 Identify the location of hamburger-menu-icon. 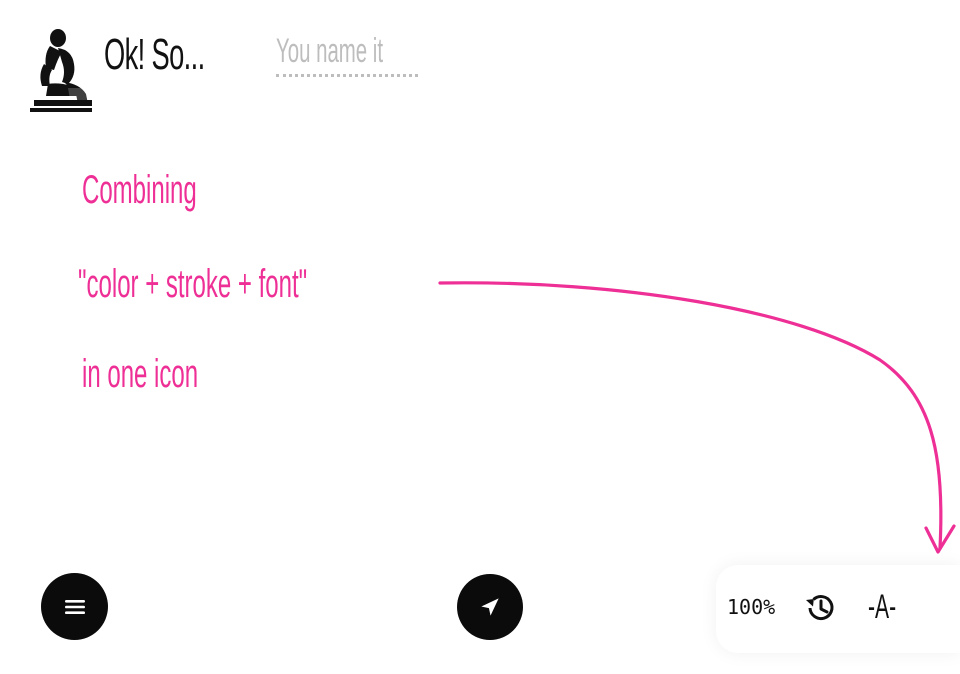
(74, 606).